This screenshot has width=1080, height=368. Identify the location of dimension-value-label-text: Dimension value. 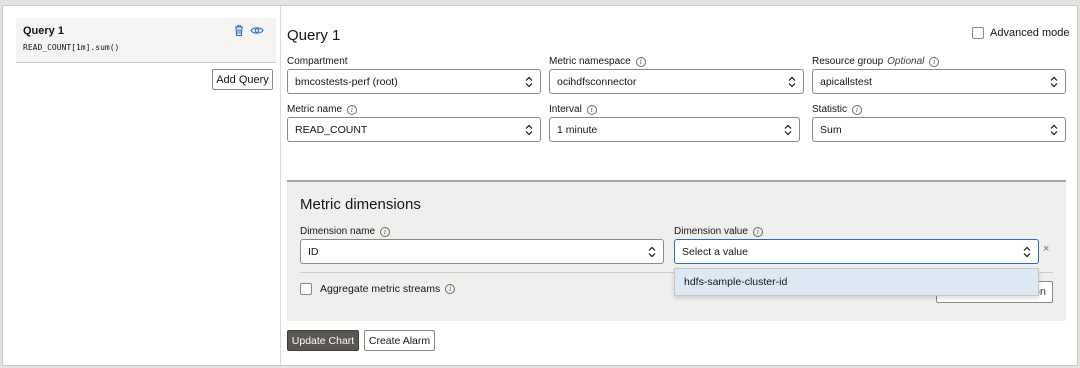
(711, 231).